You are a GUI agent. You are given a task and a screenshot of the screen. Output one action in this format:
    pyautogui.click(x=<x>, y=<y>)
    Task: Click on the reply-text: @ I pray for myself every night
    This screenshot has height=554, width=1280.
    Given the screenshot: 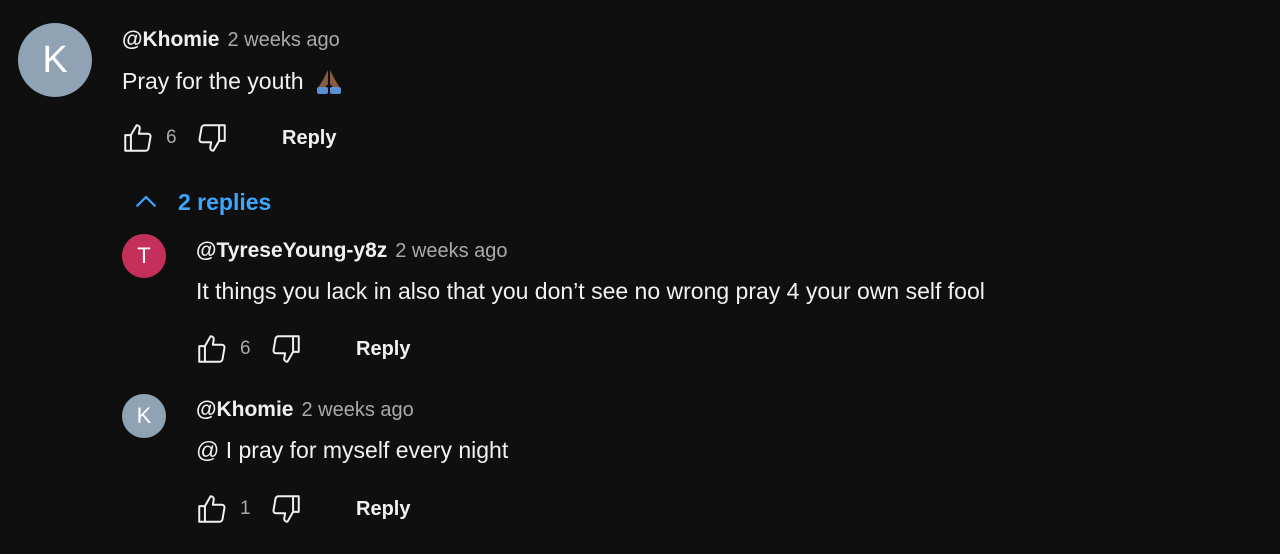 What is the action you would take?
    pyautogui.click(x=352, y=450)
    